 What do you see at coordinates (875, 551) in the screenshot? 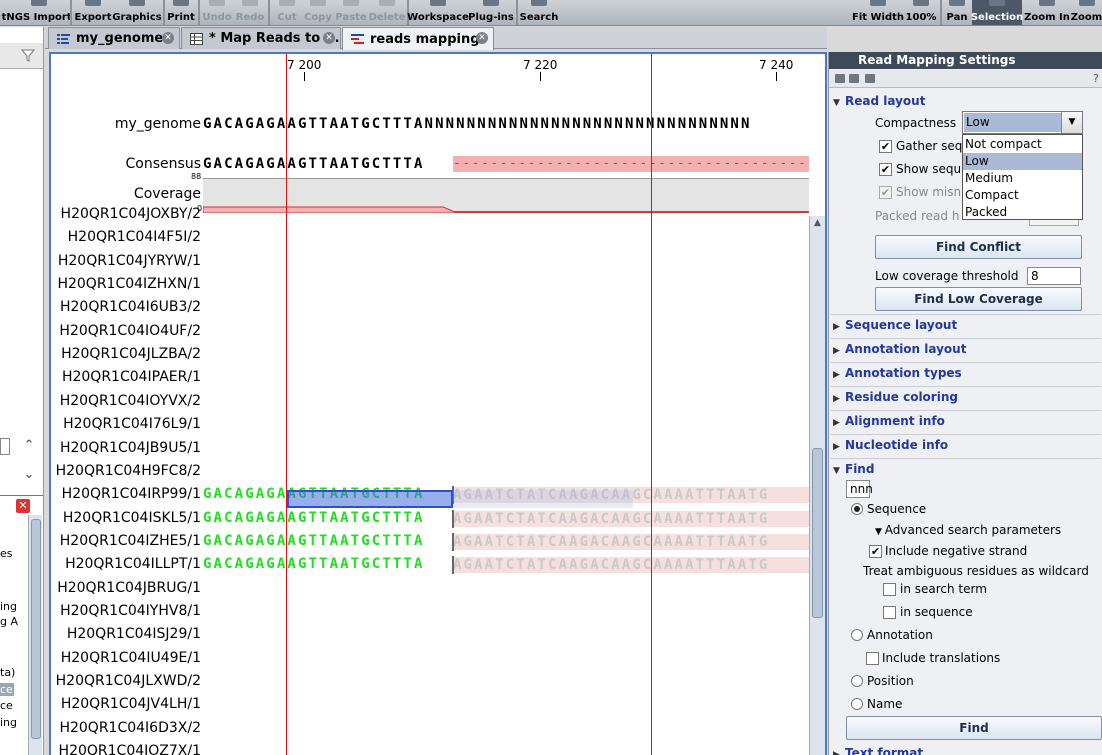
I see `include-negative-strand-checkbox: ✔` at bounding box center [875, 551].